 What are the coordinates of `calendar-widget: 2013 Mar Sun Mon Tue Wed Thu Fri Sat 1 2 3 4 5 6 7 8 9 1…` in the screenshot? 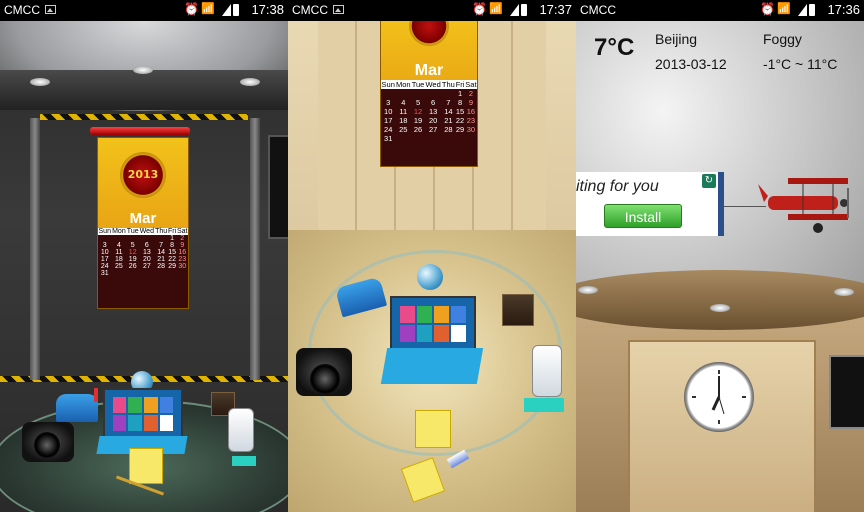 It's located at (143, 223).